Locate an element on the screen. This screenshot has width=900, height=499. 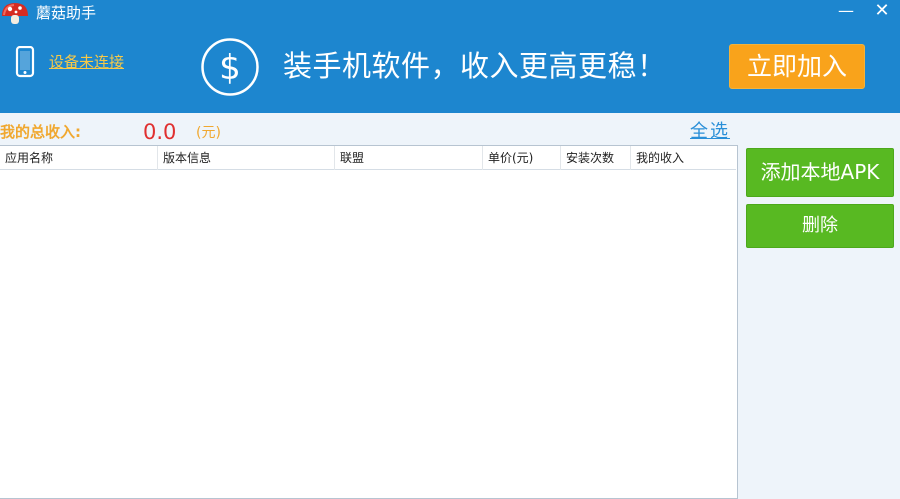
join-now-button: 立即加入 is located at coordinates (797, 66).